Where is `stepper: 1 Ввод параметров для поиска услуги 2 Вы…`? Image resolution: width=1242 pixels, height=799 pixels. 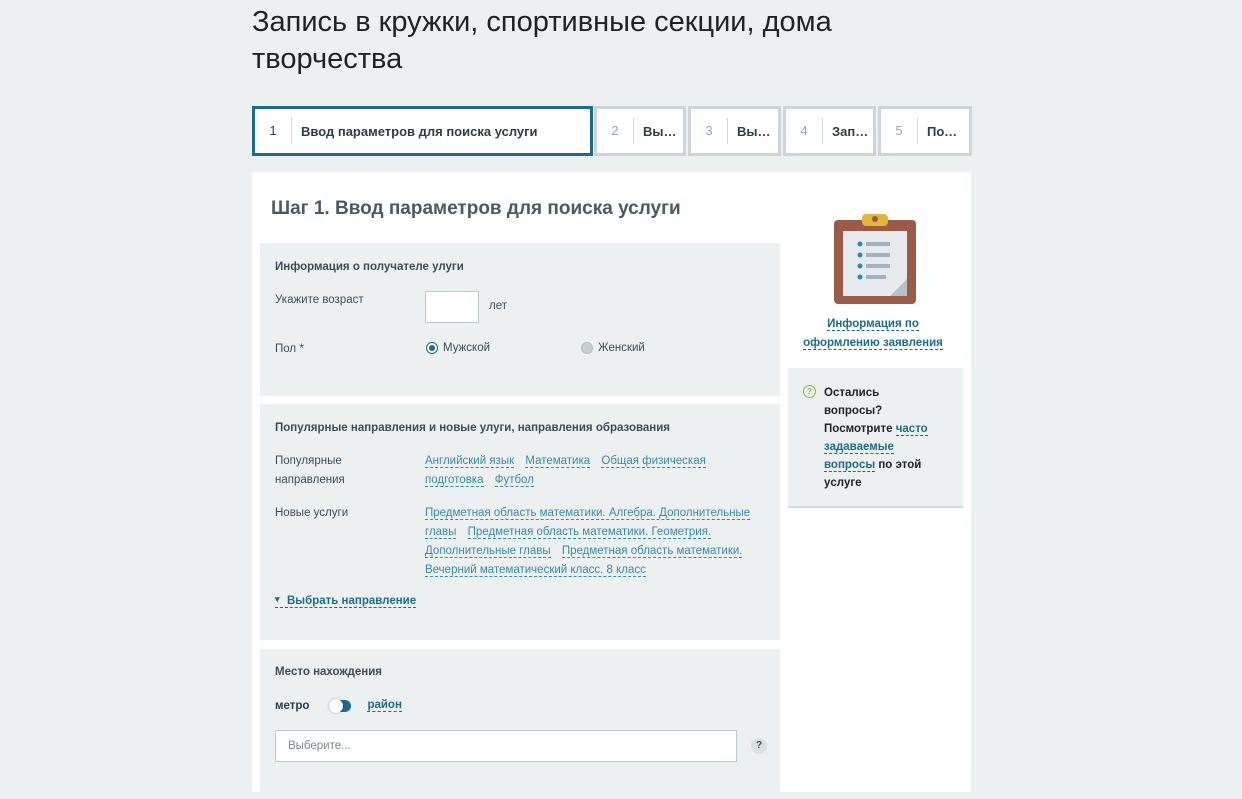
stepper: 1 Ввод параметров для поиска услуги 2 Вы… is located at coordinates (612, 131).